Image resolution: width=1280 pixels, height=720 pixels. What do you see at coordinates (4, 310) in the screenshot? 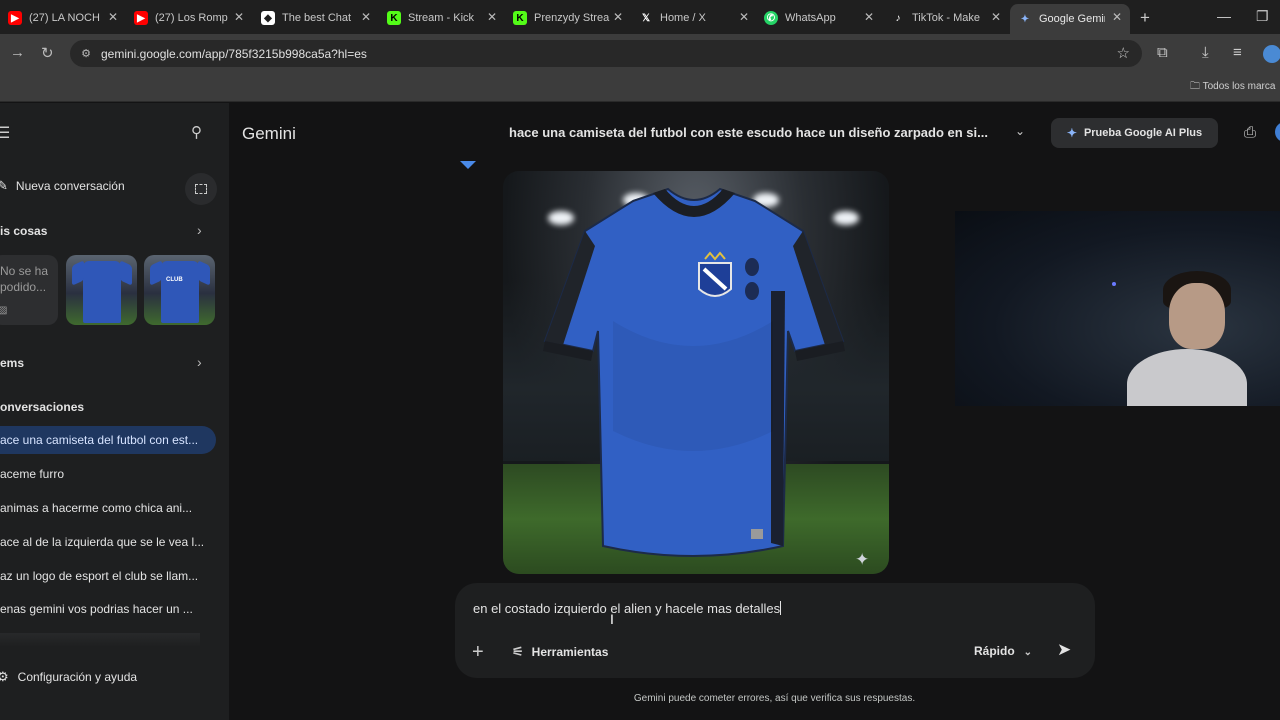
I see `broken-image-icon: ▨` at bounding box center [4, 310].